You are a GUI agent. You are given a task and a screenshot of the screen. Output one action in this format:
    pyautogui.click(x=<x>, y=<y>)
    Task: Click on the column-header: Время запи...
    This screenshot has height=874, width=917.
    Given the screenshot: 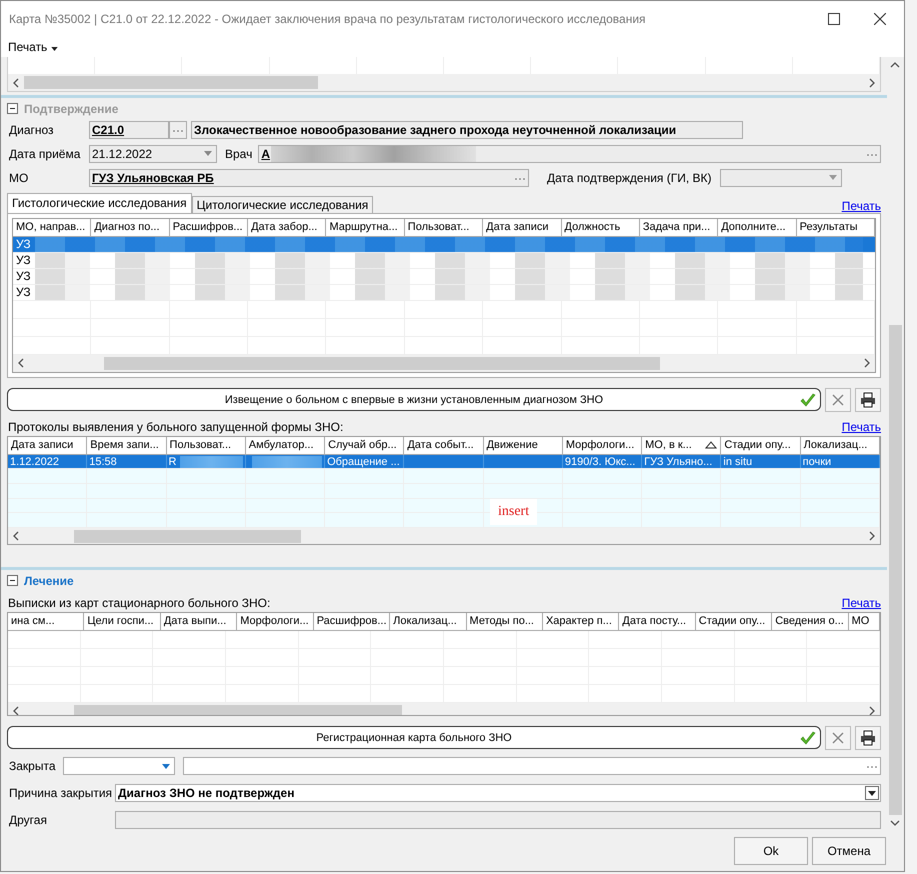 What is the action you would take?
    pyautogui.click(x=127, y=445)
    